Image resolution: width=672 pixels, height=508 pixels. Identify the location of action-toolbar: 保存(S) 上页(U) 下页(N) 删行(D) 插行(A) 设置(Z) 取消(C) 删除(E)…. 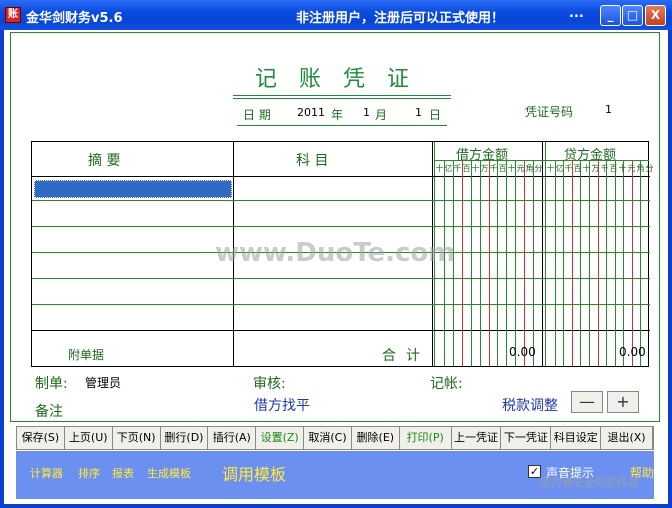
(335, 438).